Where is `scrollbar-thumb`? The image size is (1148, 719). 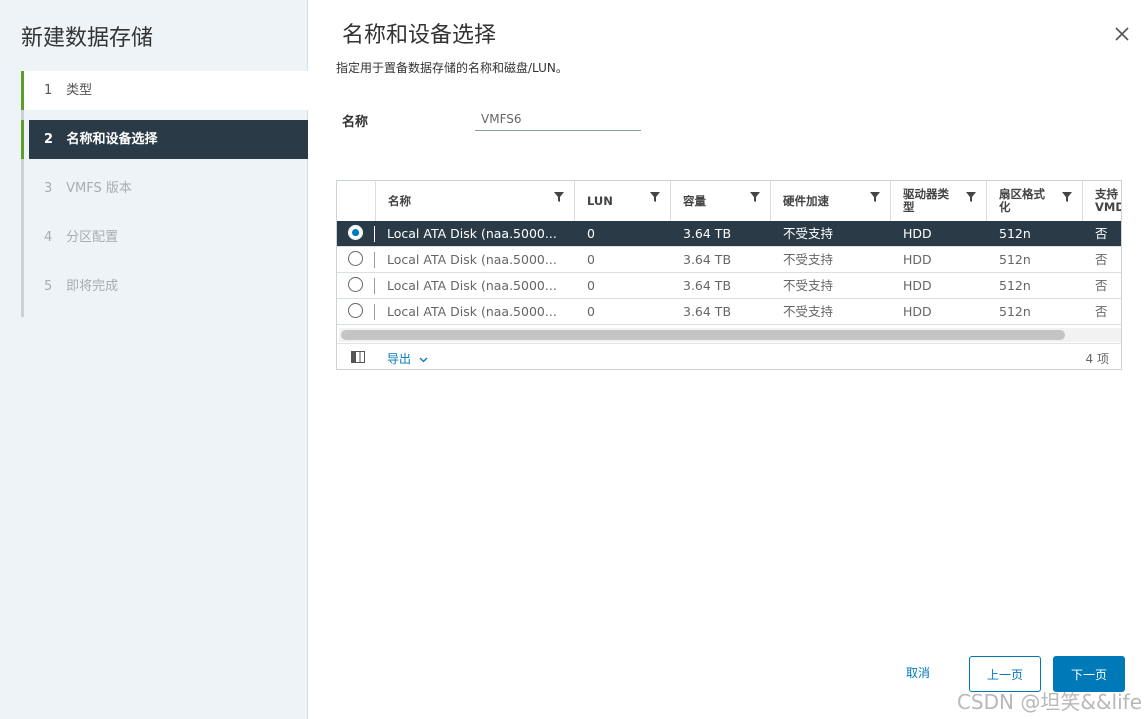
scrollbar-thumb is located at coordinates (703, 335).